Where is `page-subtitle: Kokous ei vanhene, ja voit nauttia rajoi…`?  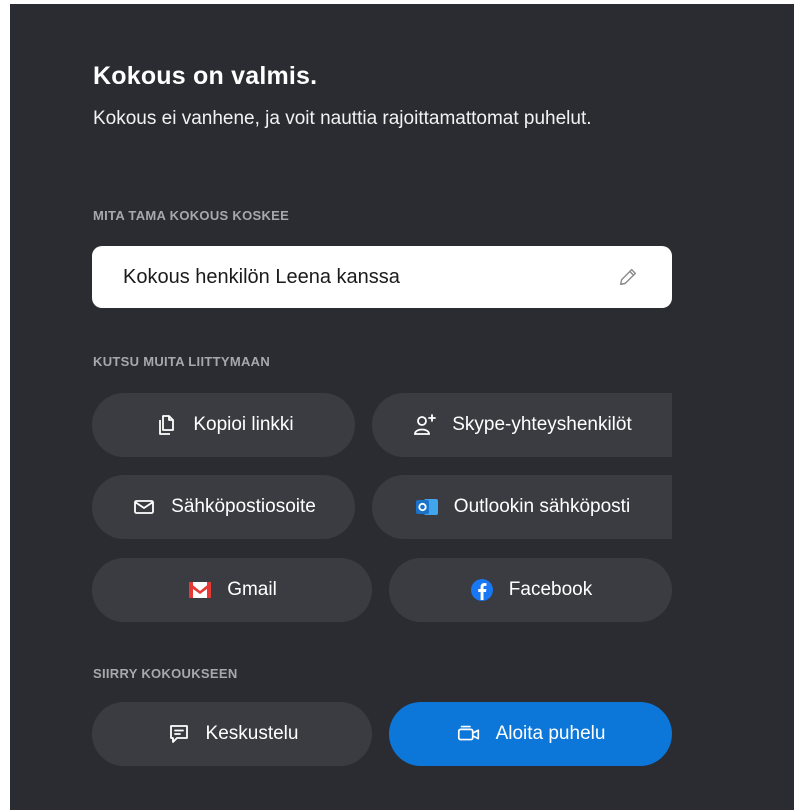 page-subtitle: Kokous ei vanhene, ja voit nauttia rajoi… is located at coordinates (342, 118).